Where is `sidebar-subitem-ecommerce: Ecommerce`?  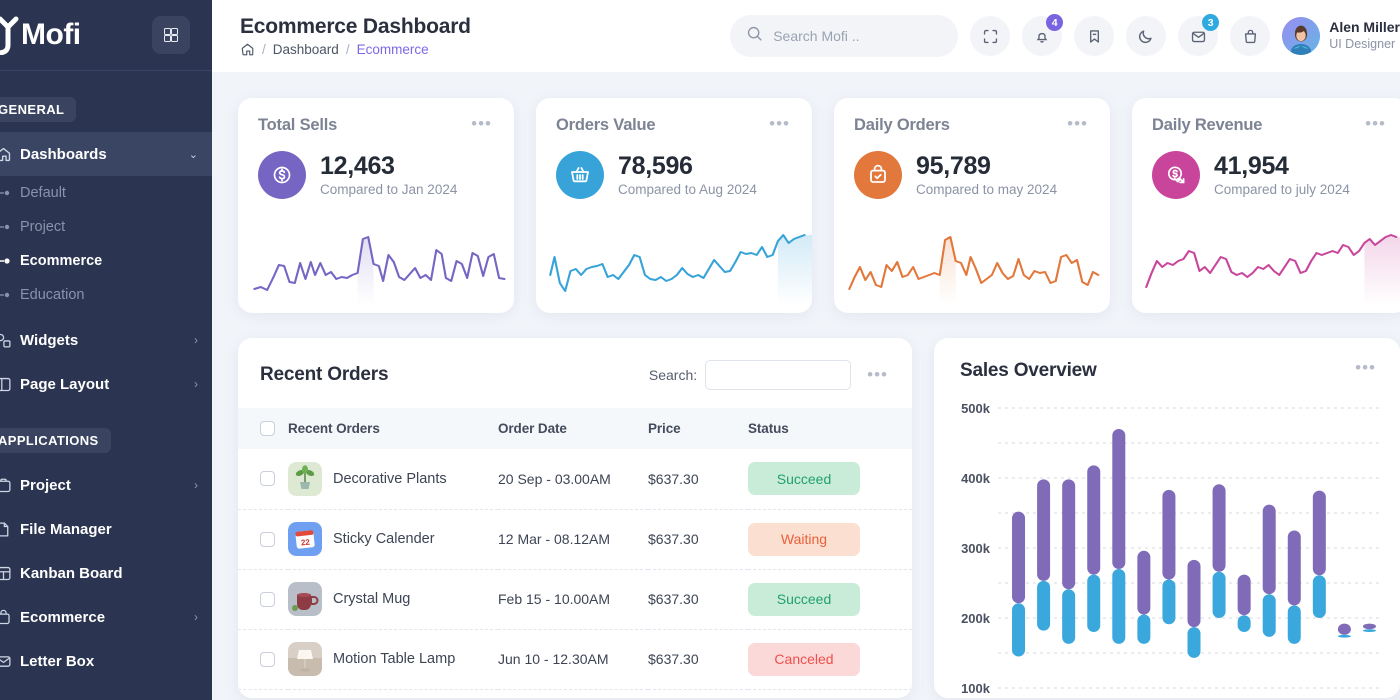
sidebar-subitem-ecommerce: Ecommerce is located at coordinates (106, 261).